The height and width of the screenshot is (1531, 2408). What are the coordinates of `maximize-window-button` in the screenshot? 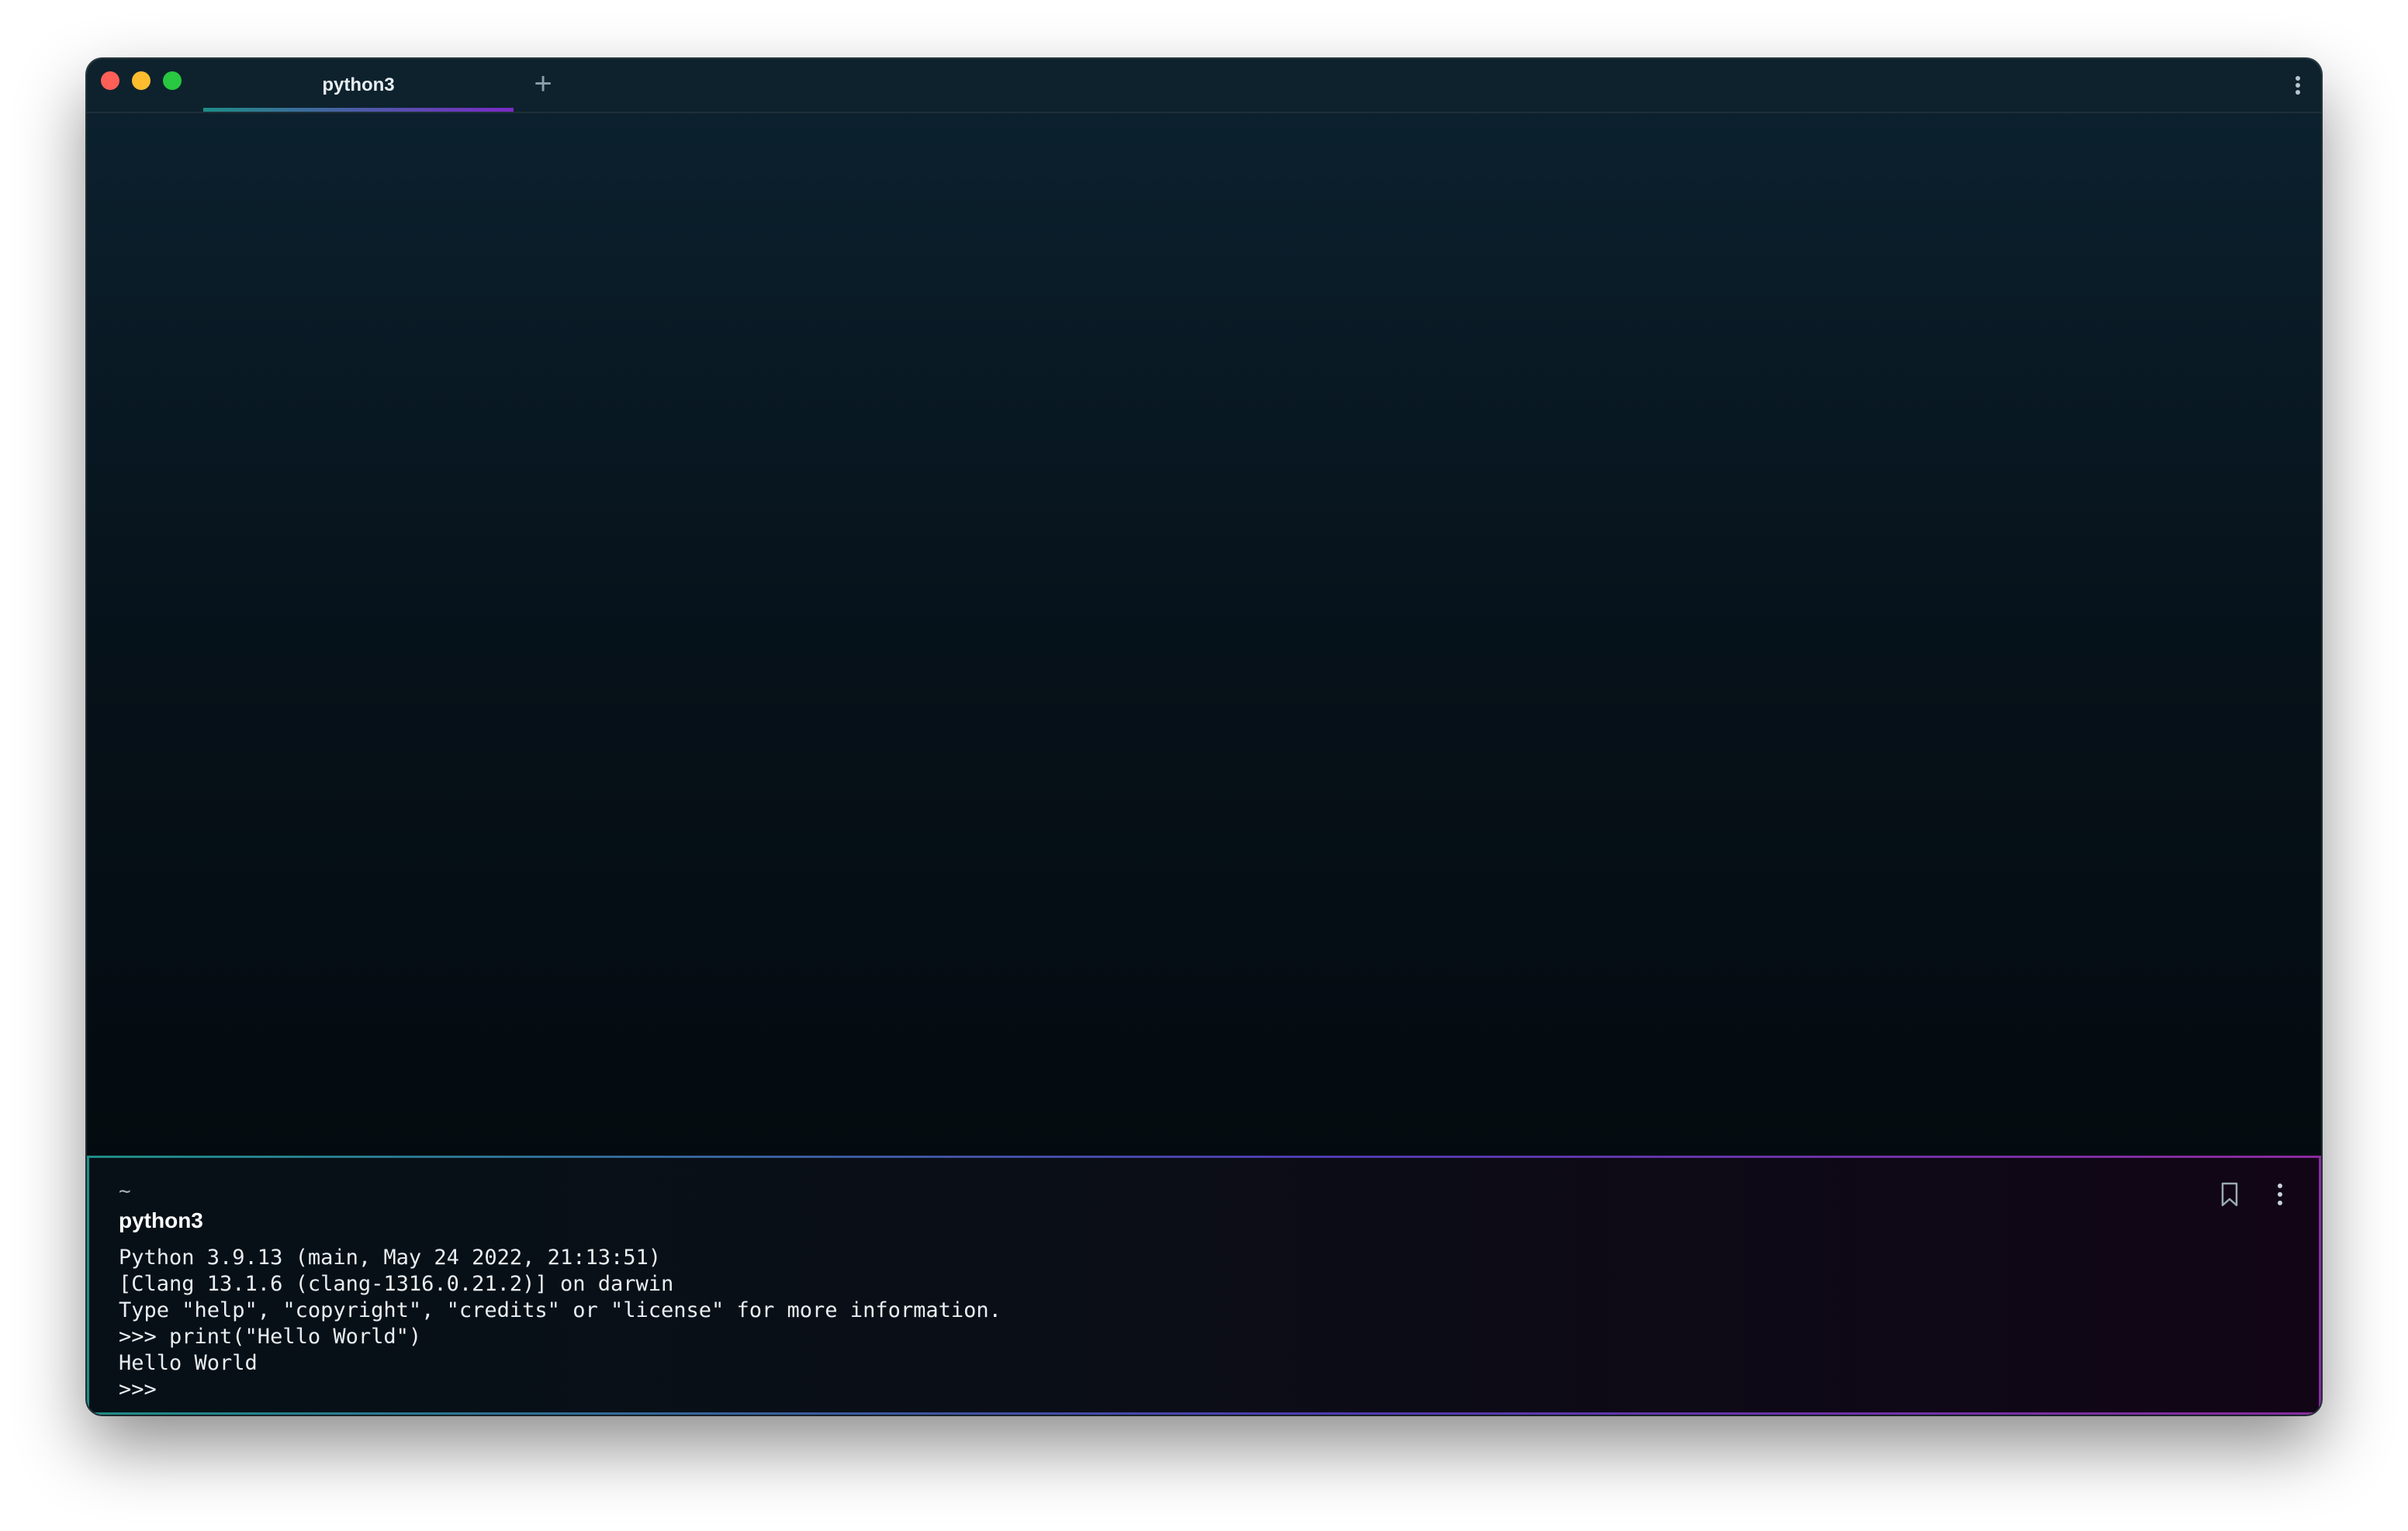 It's located at (172, 80).